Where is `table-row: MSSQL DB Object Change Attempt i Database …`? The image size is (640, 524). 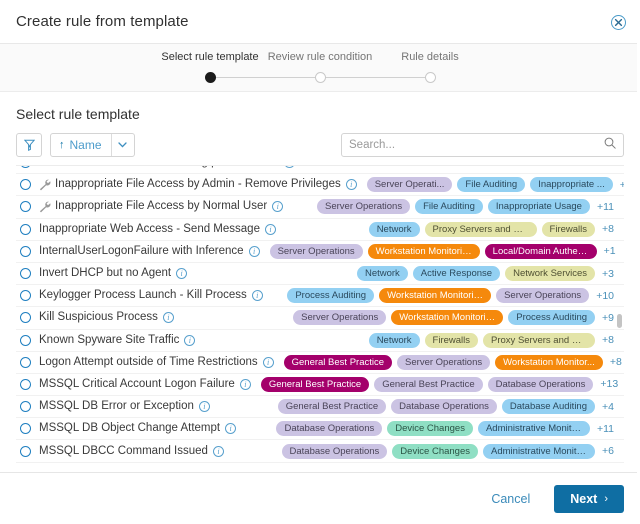
table-row: MSSQL DB Object Change Attempt i Database … is located at coordinates (320, 429).